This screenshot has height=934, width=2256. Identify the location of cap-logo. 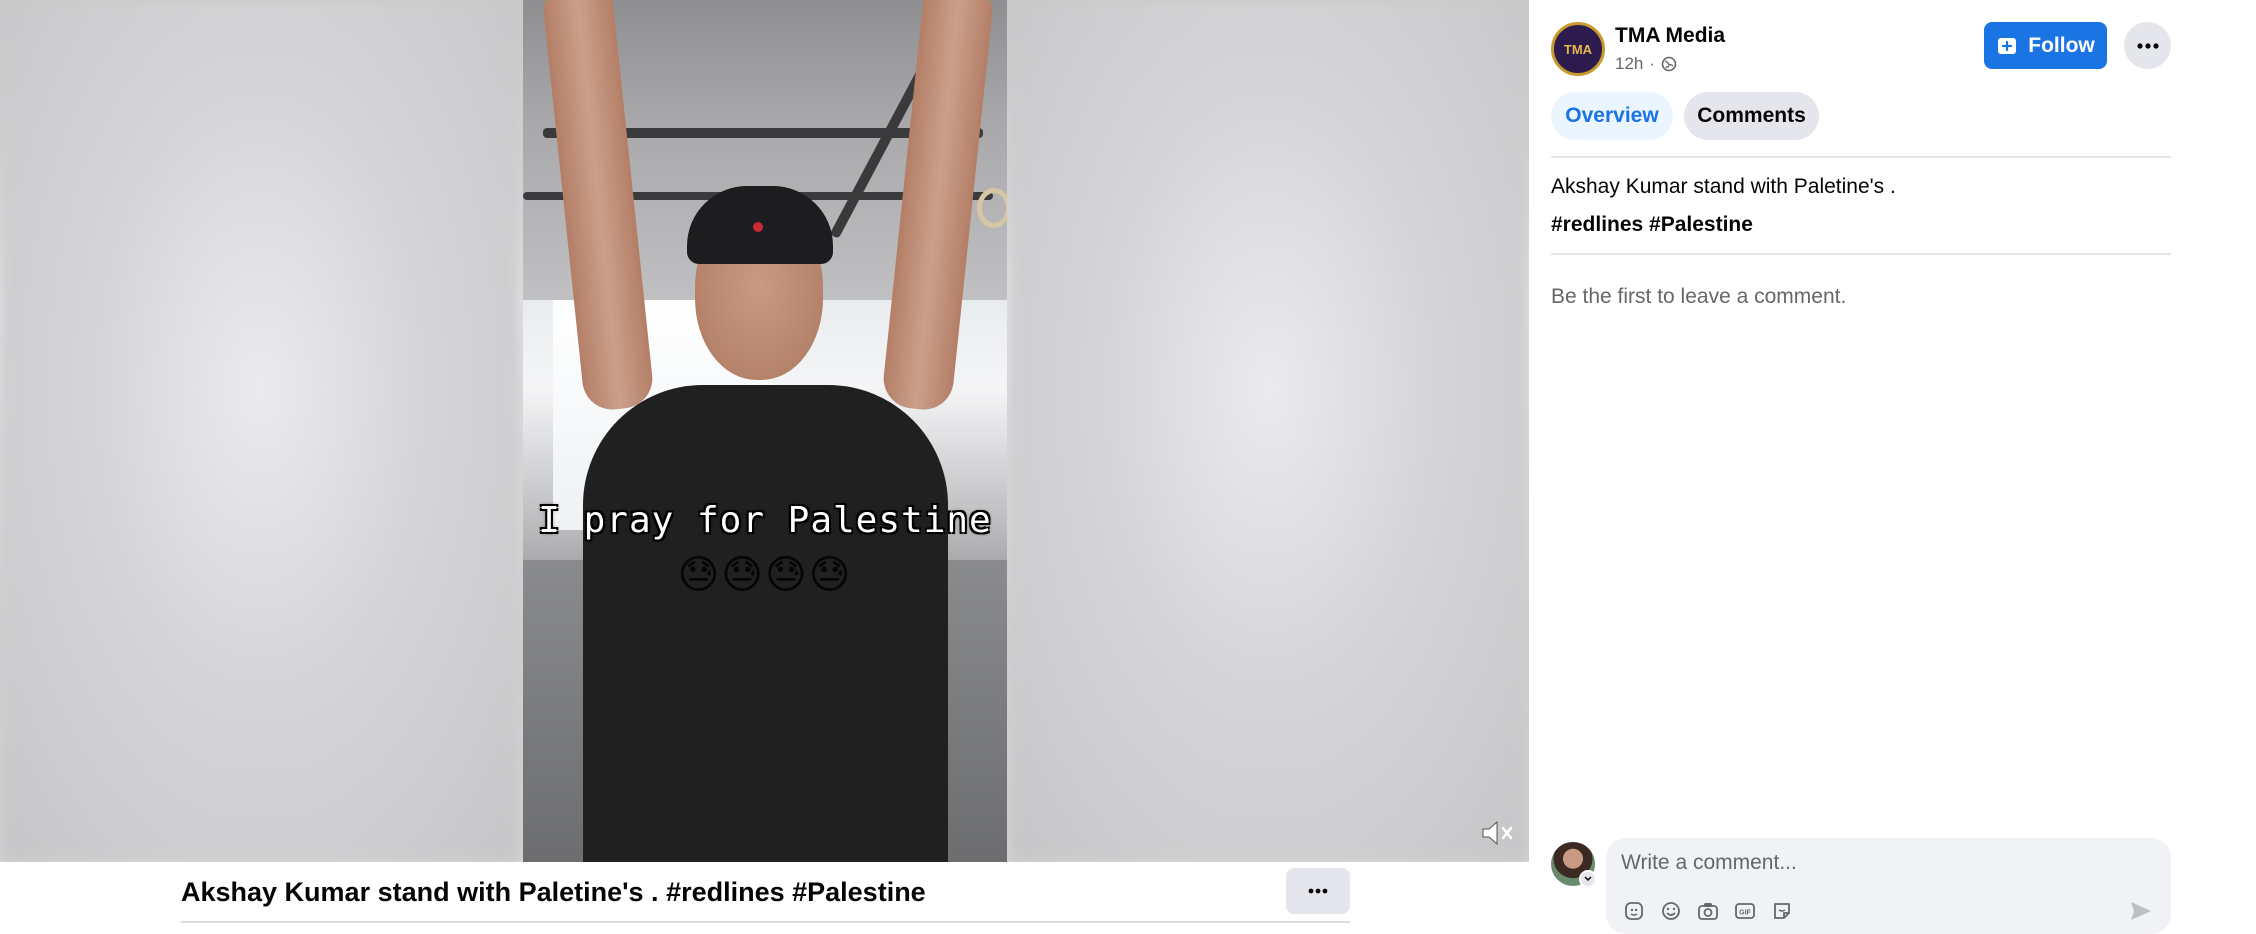
(758, 227).